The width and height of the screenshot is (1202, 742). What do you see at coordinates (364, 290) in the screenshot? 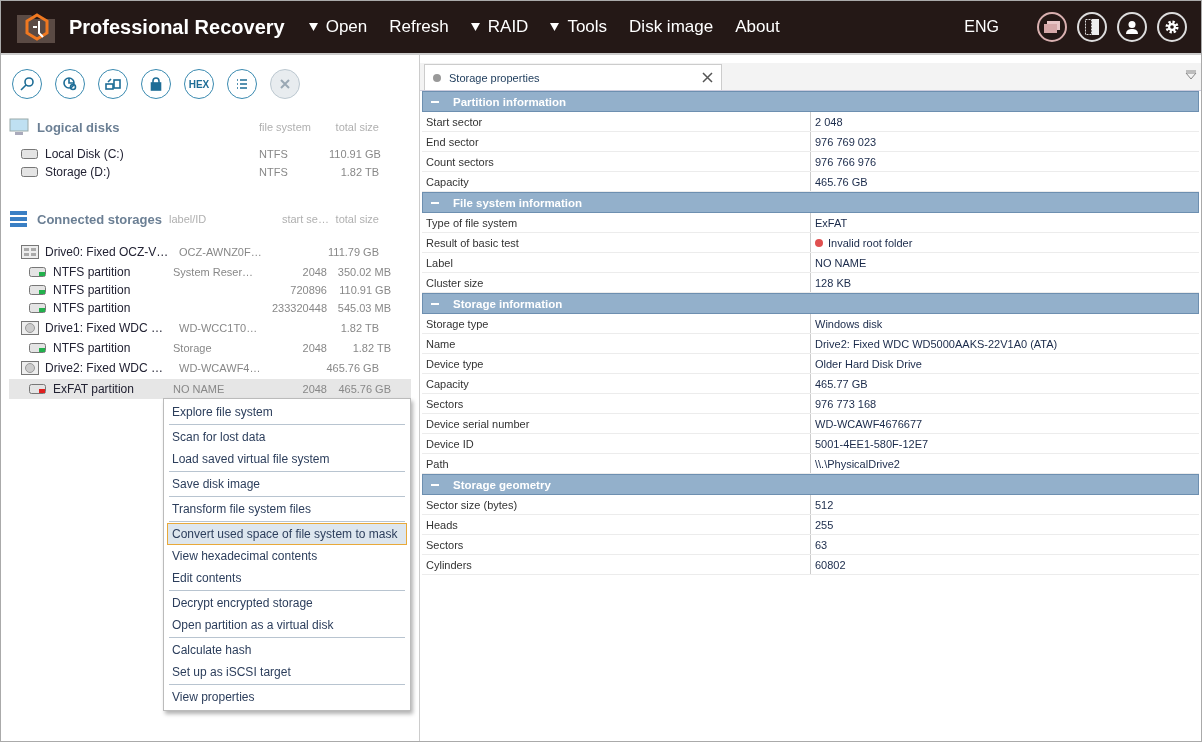
I see `table-cell-text: 110.91 GB` at bounding box center [364, 290].